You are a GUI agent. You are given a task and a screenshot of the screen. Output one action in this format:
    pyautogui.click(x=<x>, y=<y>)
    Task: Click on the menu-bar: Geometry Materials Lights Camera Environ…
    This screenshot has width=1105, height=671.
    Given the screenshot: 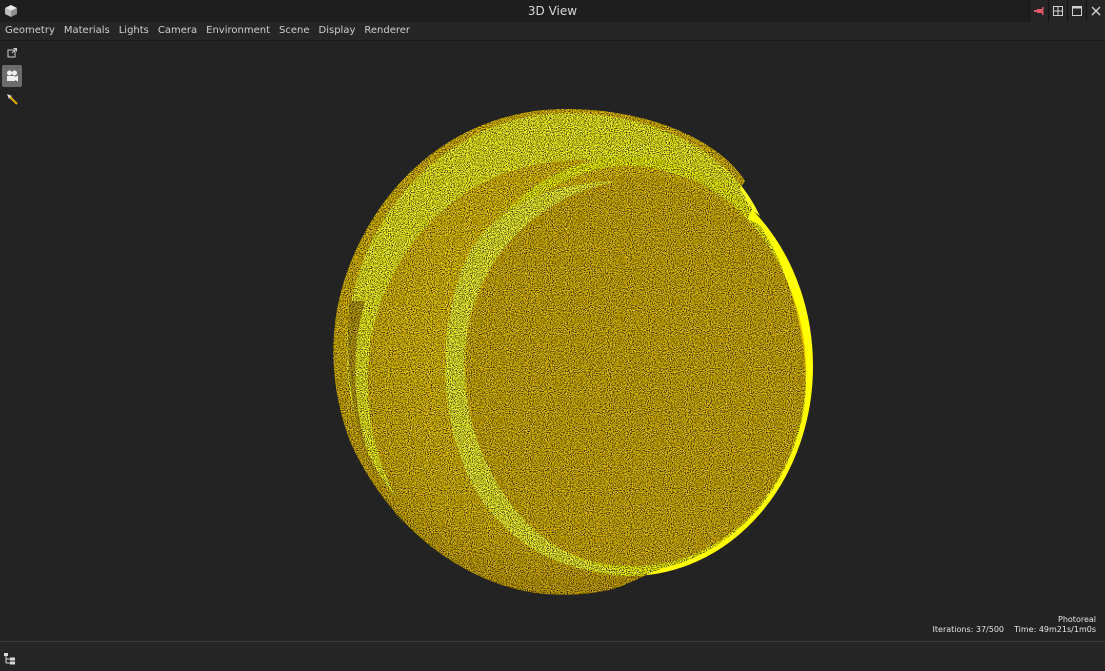 What is the action you would take?
    pyautogui.click(x=552, y=31)
    